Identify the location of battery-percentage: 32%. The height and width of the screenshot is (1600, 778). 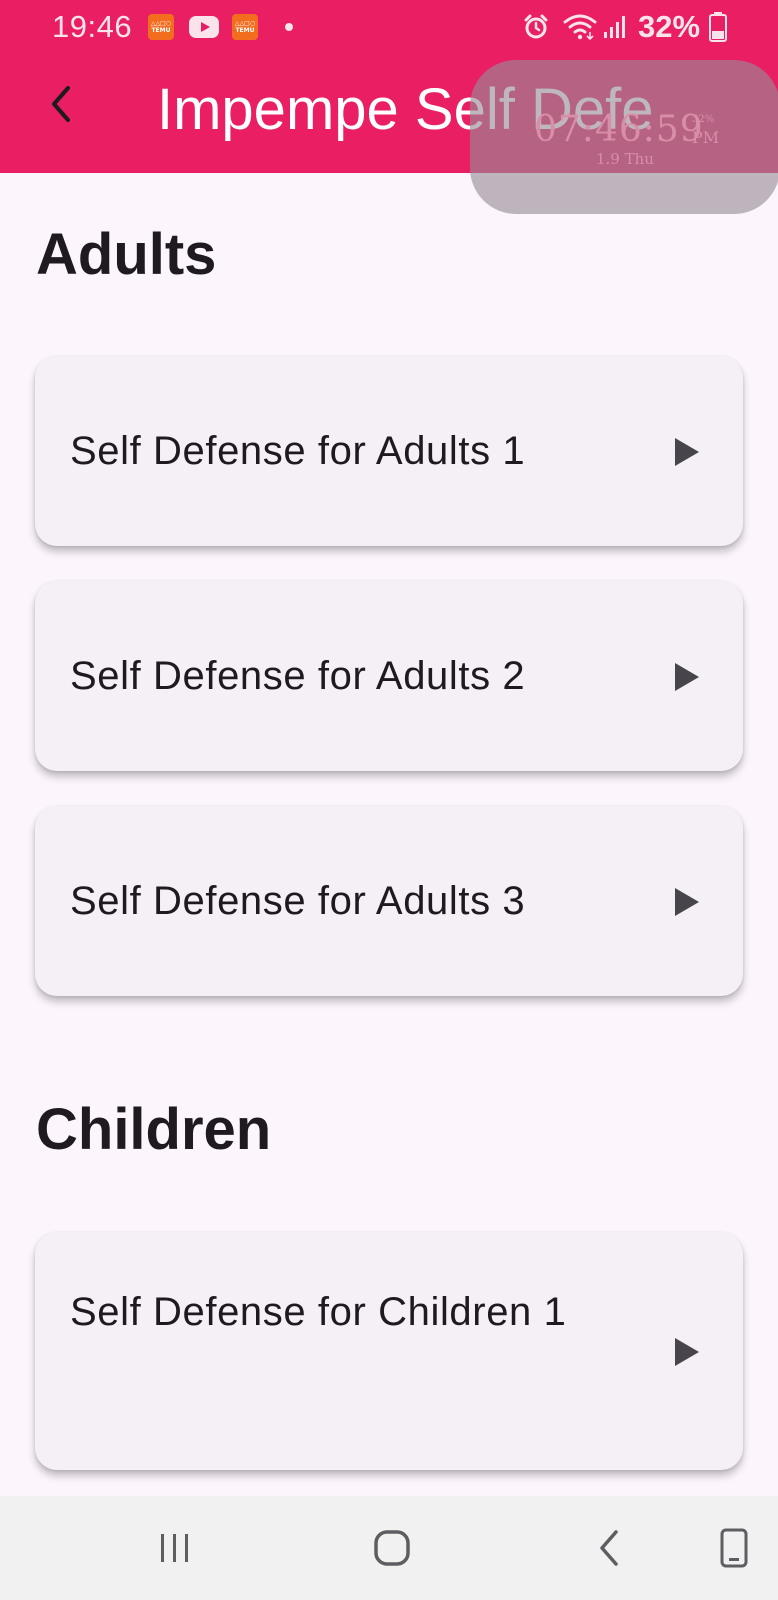
(669, 26).